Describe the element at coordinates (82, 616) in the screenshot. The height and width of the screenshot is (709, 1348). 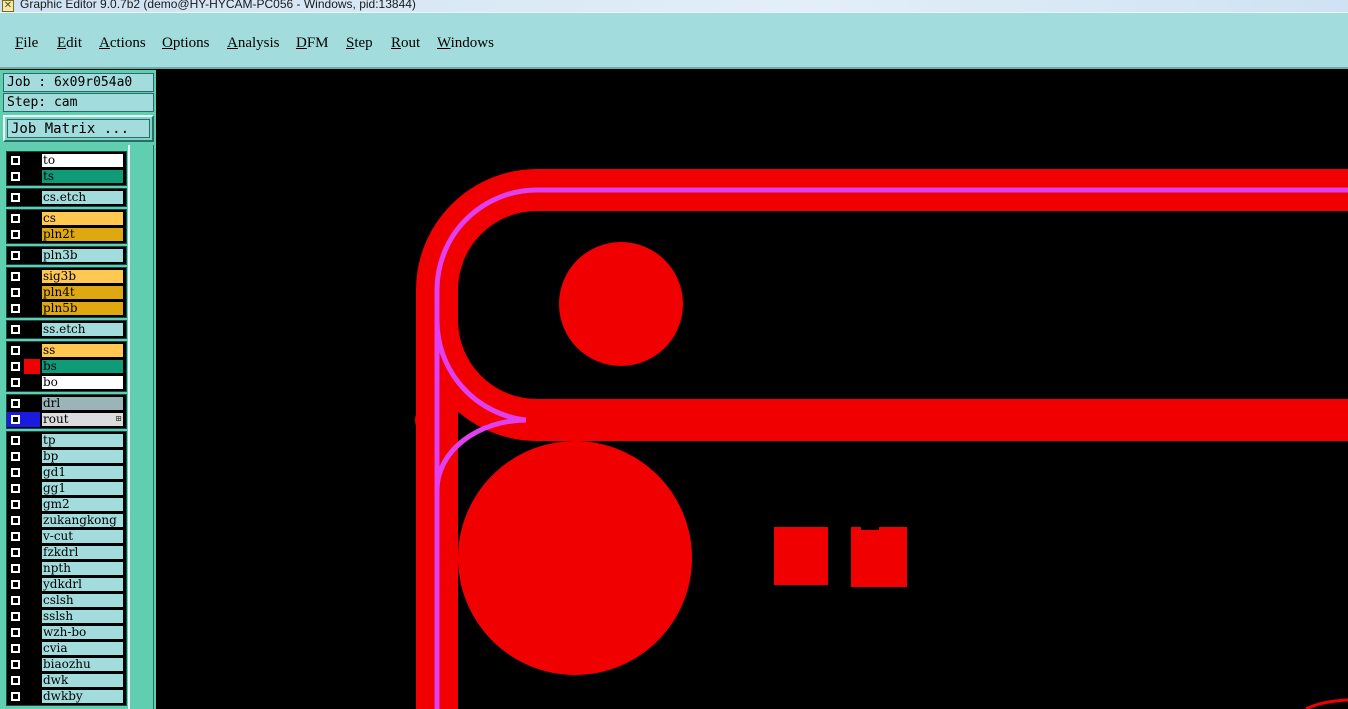
I see `layer-name: sslsh` at that location.